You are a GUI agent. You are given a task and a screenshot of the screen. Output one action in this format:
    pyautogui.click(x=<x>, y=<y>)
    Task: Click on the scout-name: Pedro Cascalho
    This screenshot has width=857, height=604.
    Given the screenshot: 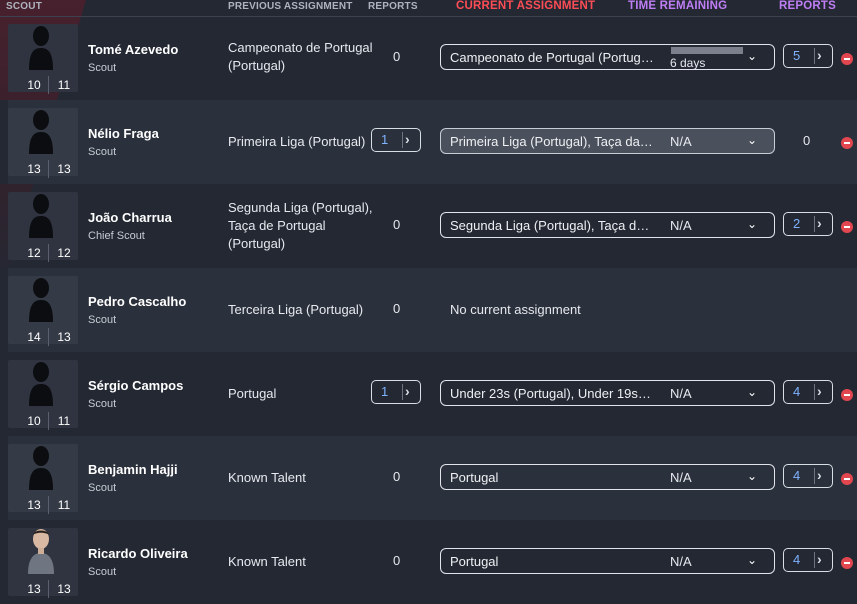 What is the action you would take?
    pyautogui.click(x=137, y=301)
    